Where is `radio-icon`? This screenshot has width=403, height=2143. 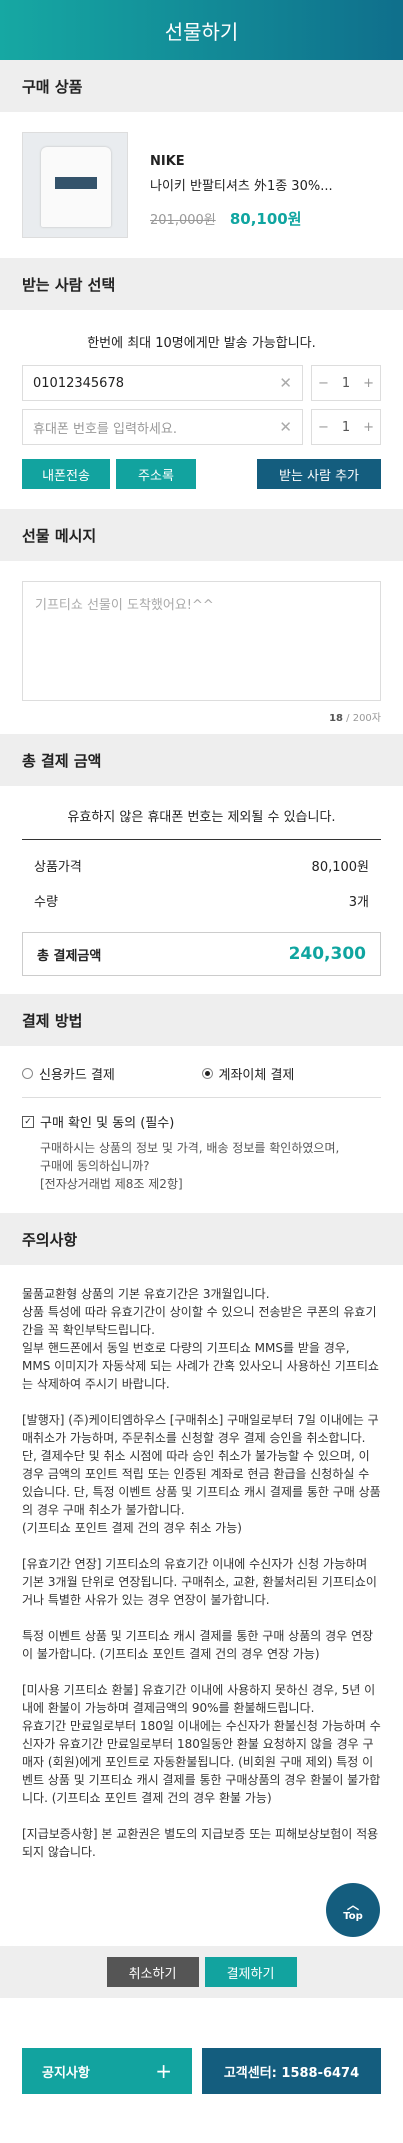 radio-icon is located at coordinates (27, 1073).